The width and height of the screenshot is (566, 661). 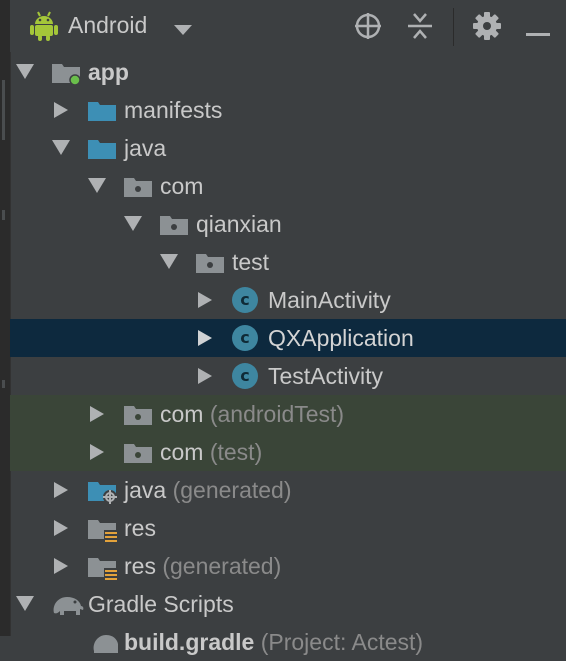 I want to click on tree-label: Gradle Scripts, so click(x=161, y=604).